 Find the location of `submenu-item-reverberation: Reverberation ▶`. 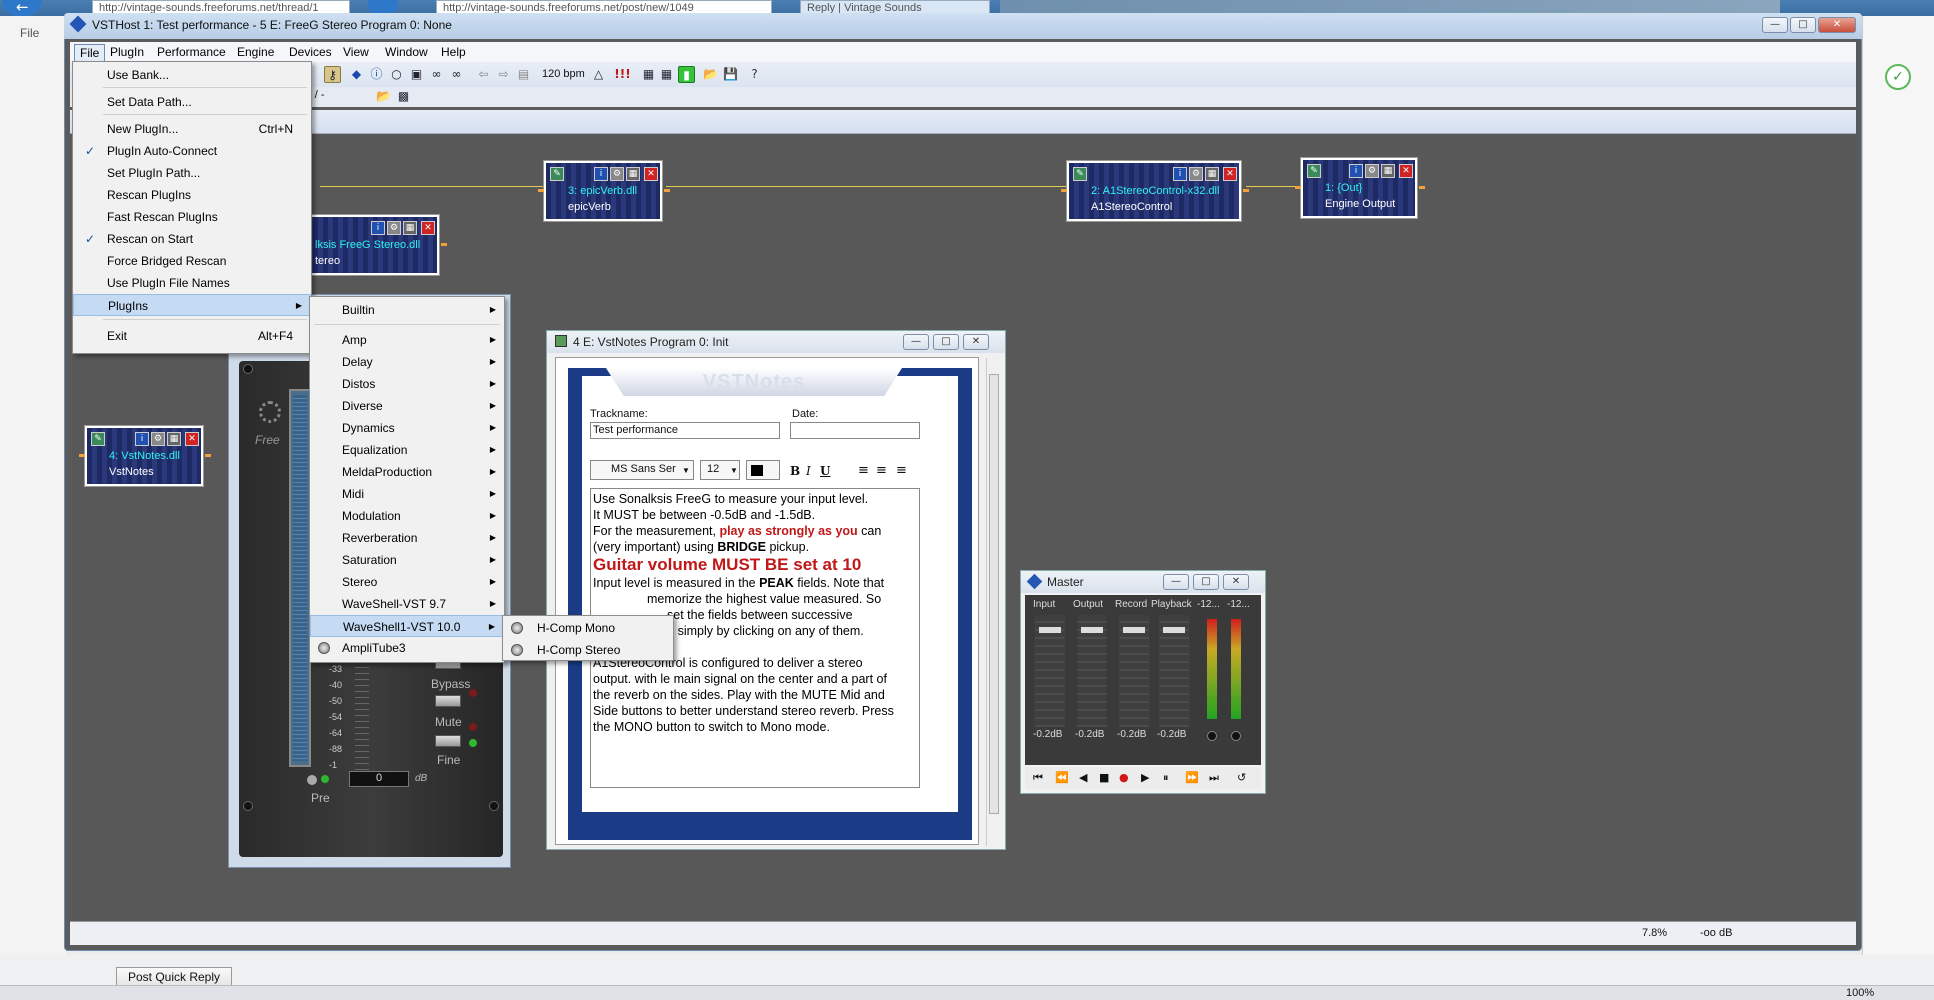

submenu-item-reverberation: Reverberation ▶ is located at coordinates (407, 538).